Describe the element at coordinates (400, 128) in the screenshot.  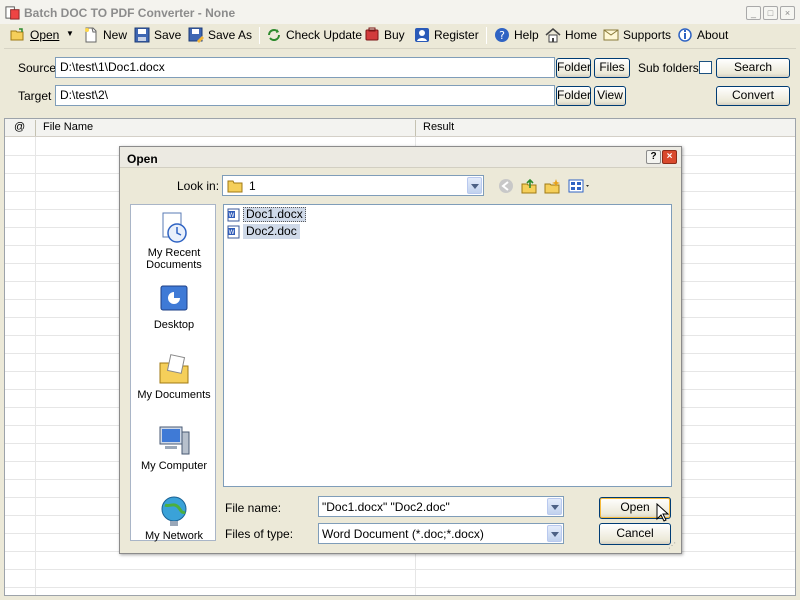
I see `grid-header: @ File Name Result` at that location.